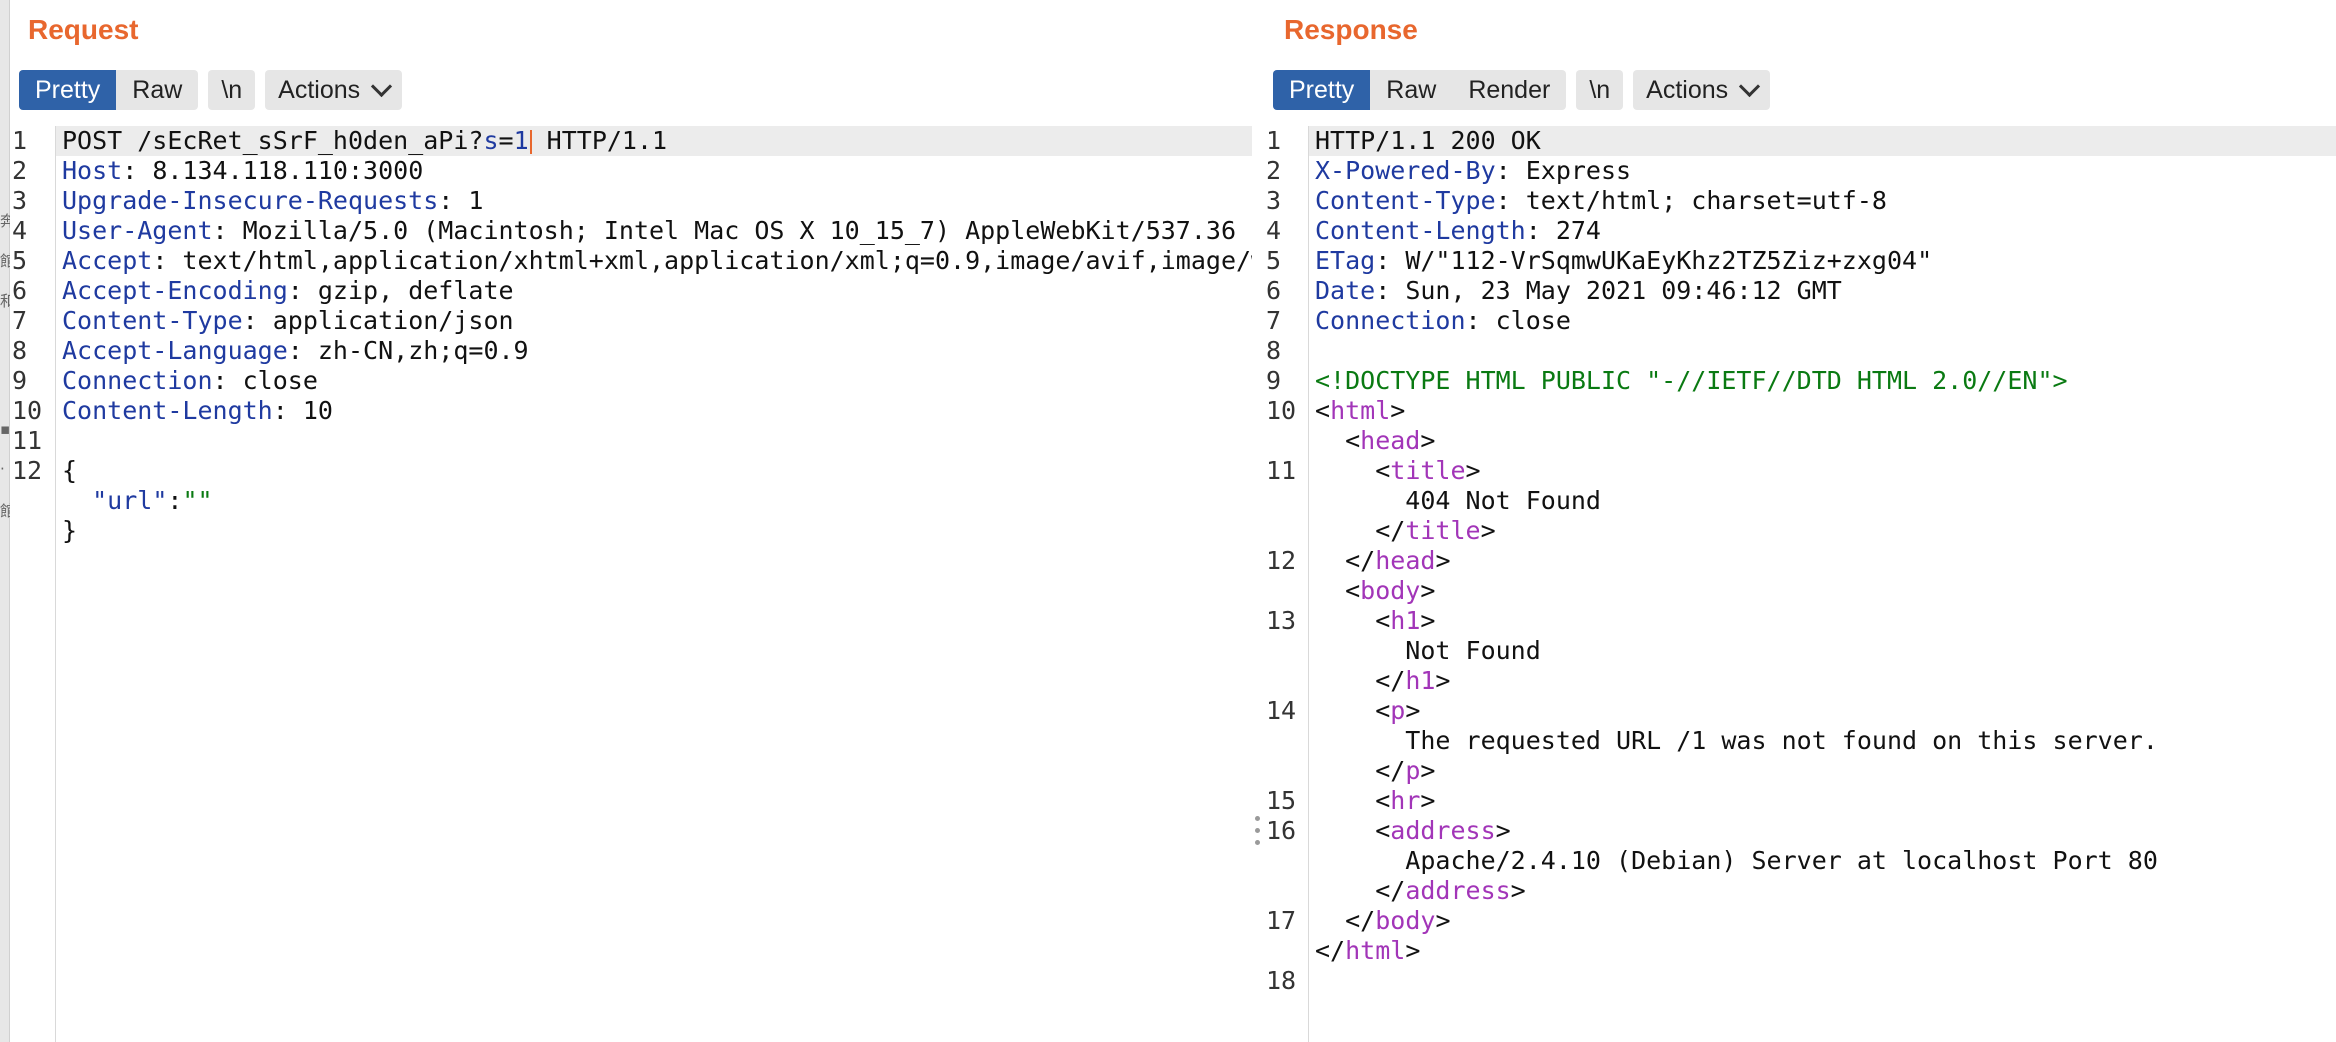  What do you see at coordinates (59, 440) in the screenshot?
I see `line-text` at bounding box center [59, 440].